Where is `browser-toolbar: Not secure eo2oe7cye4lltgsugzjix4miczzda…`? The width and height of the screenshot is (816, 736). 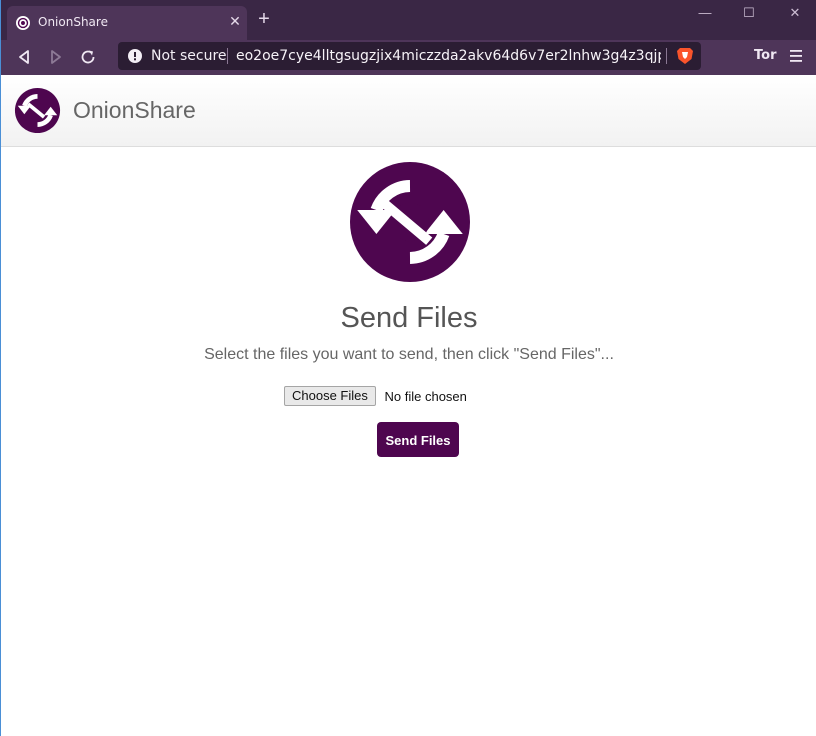 browser-toolbar: Not secure eo2oe7cye4lltgsugzjix4miczzda… is located at coordinates (408, 57).